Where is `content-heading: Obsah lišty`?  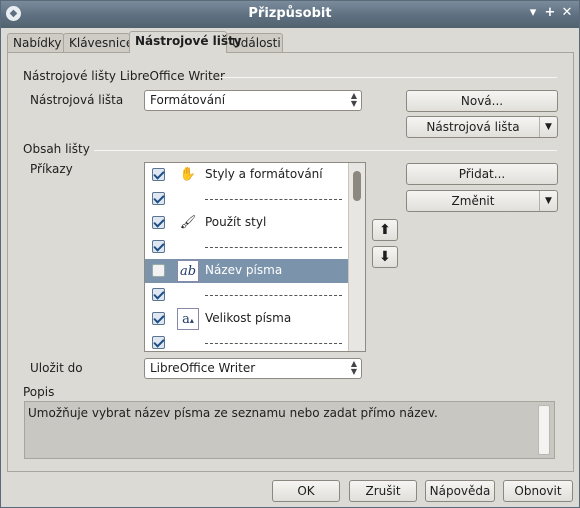
content-heading: Obsah lišty is located at coordinates (56, 149).